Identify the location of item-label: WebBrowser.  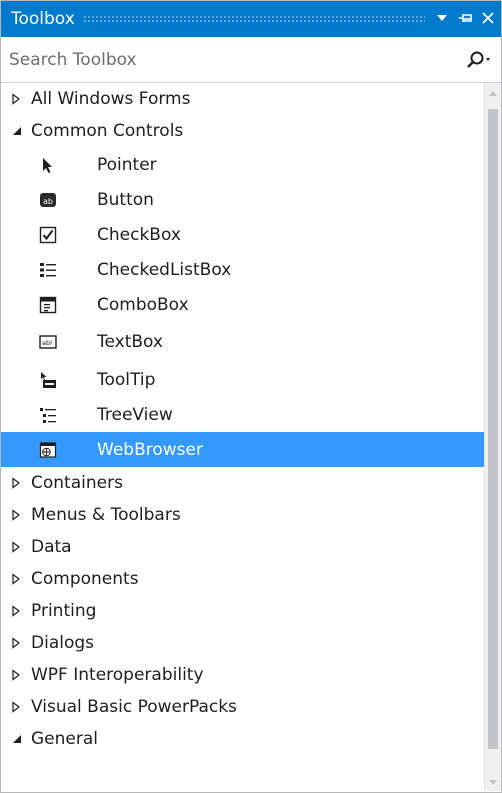
(150, 449).